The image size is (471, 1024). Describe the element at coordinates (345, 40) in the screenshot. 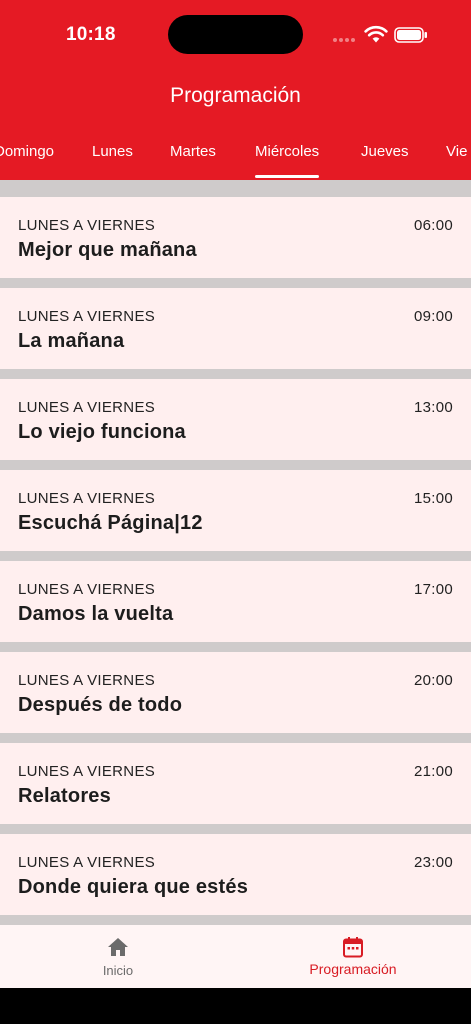

I see `cellular-signal-icon` at that location.